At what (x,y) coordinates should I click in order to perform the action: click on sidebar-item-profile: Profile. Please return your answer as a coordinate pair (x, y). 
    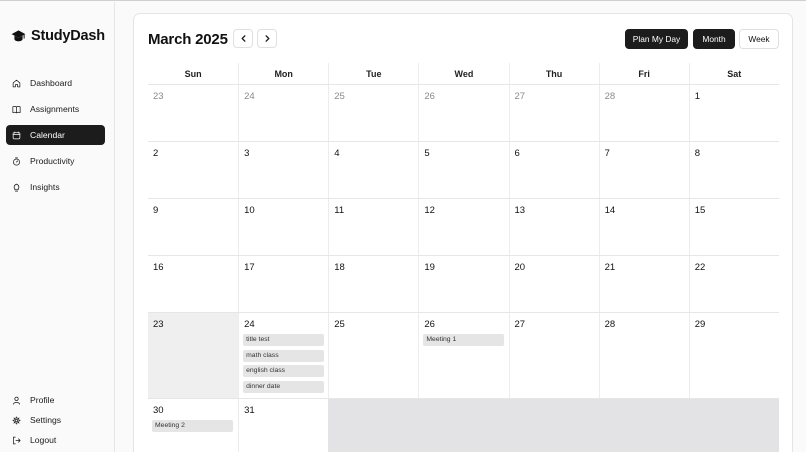
    Looking at the image, I should click on (55, 400).